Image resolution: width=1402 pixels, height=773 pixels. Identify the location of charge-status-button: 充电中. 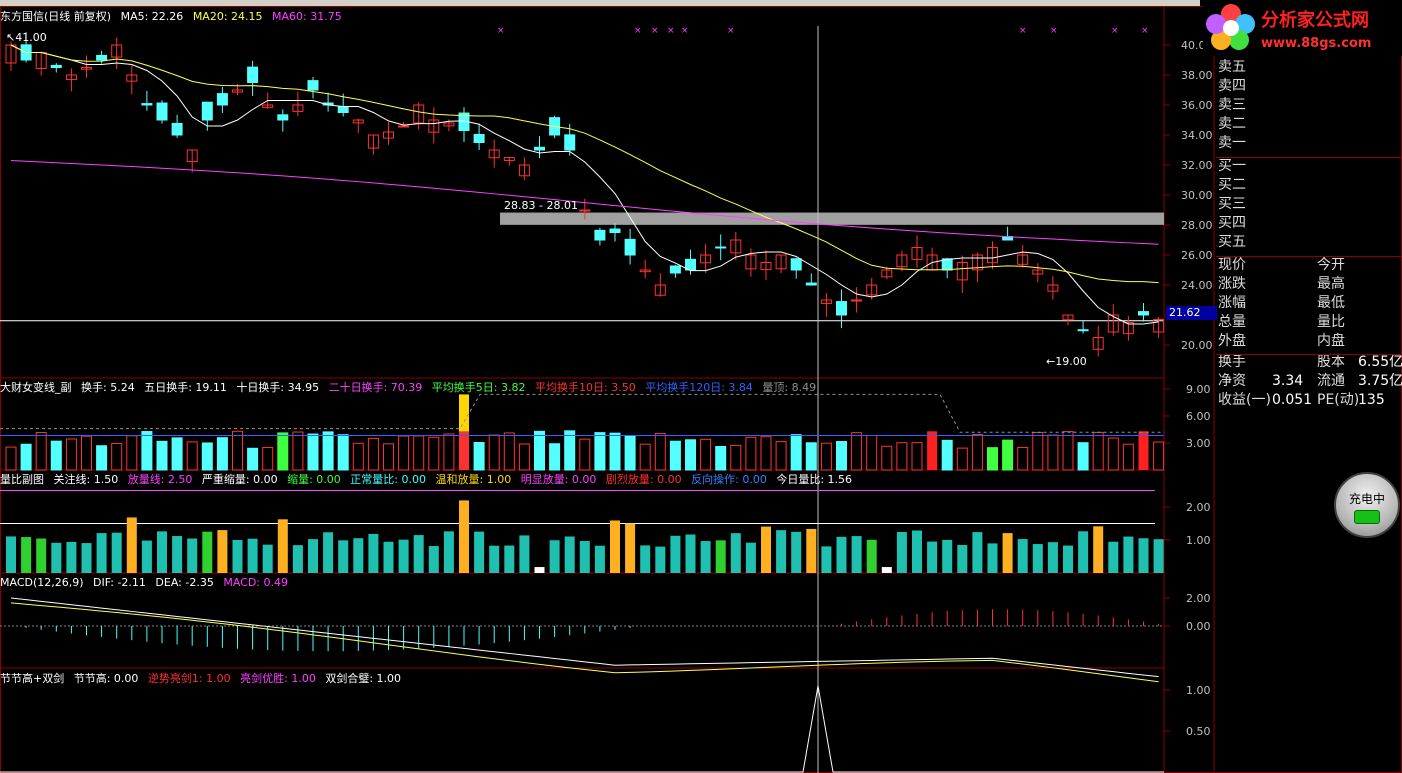
(1367, 505).